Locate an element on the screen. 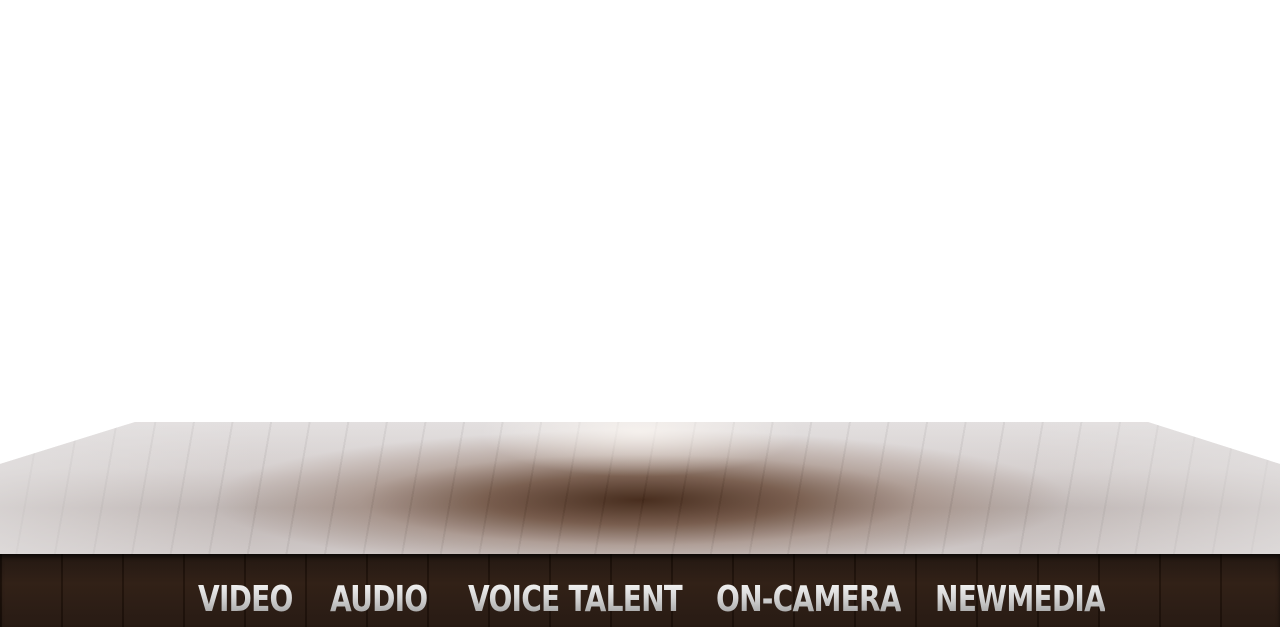 Image resolution: width=1280 pixels, height=629 pixels. nav-item-on-camera: ON-CAMERA is located at coordinates (809, 600).